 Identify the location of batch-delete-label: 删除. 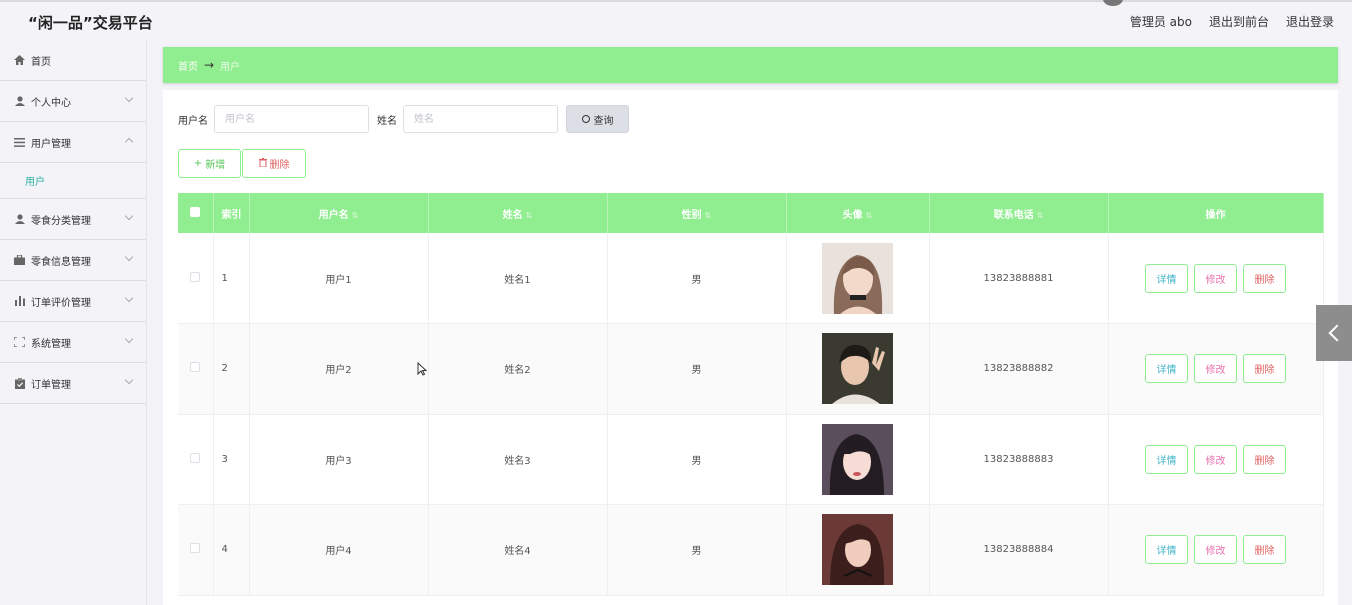
(279, 165).